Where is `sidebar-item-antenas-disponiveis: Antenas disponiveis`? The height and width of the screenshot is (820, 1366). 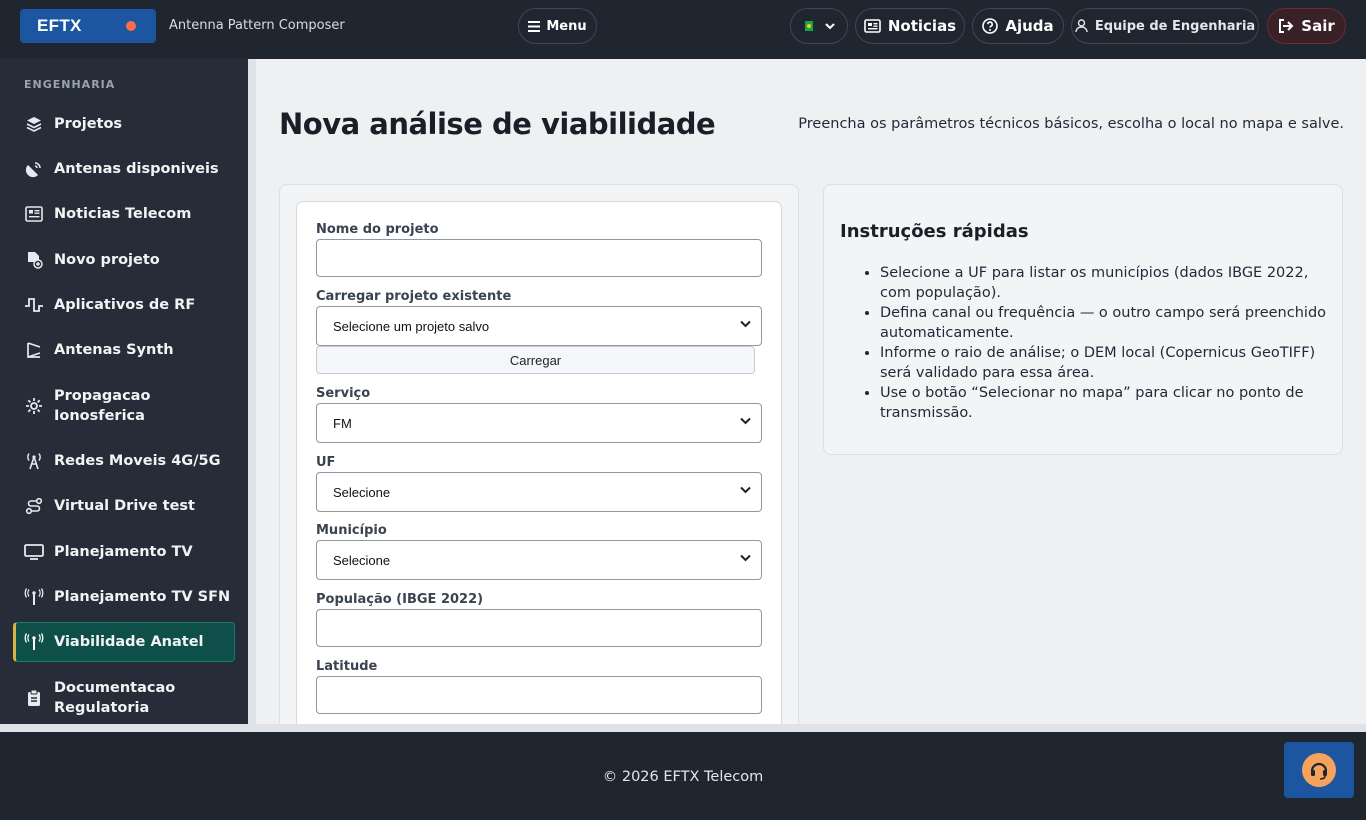 sidebar-item-antenas-disponiveis: Antenas disponiveis is located at coordinates (124, 169).